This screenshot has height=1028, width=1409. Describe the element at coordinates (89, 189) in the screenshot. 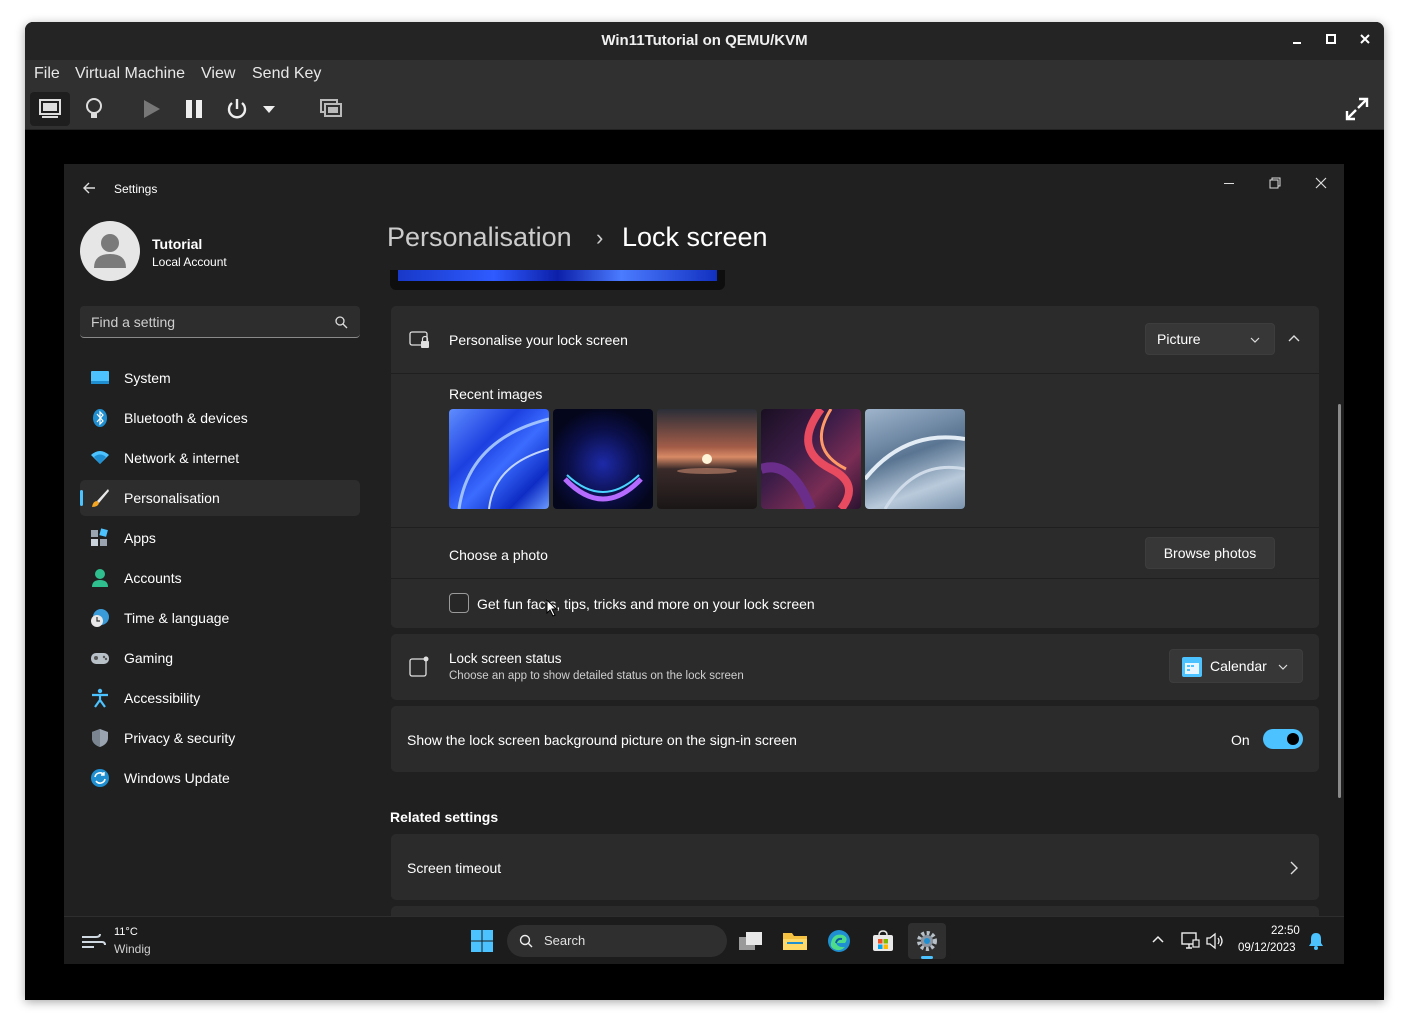

I see `back-button` at that location.